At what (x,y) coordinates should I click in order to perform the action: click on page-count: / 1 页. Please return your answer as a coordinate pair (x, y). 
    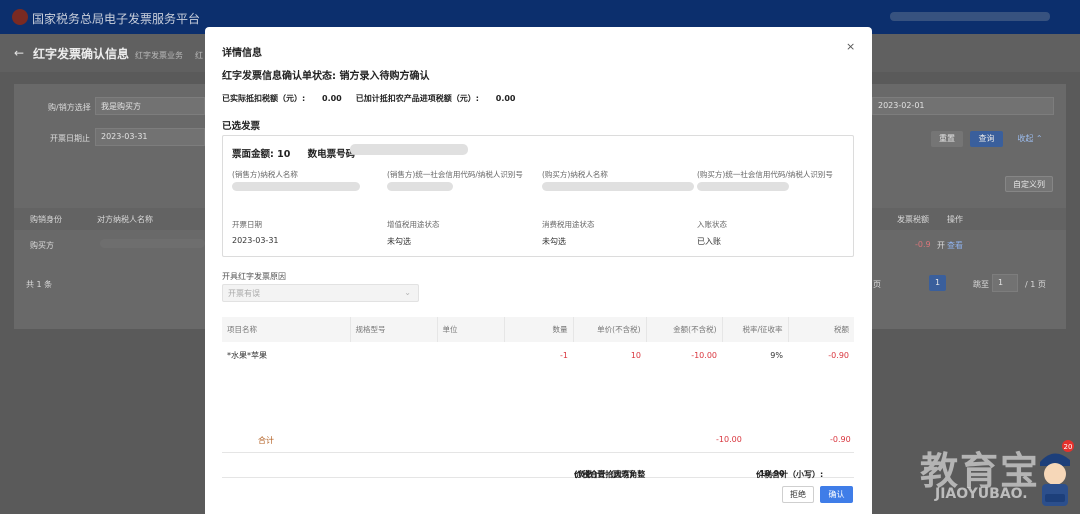
    Looking at the image, I should click on (1035, 284).